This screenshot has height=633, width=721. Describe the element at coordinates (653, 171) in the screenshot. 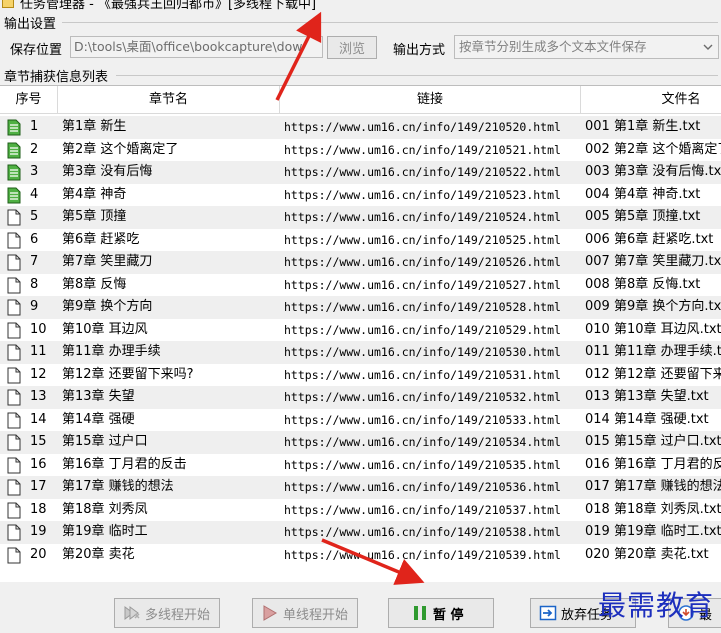

I see `filename-cell: 003 第3章 没有后悔.txt` at that location.